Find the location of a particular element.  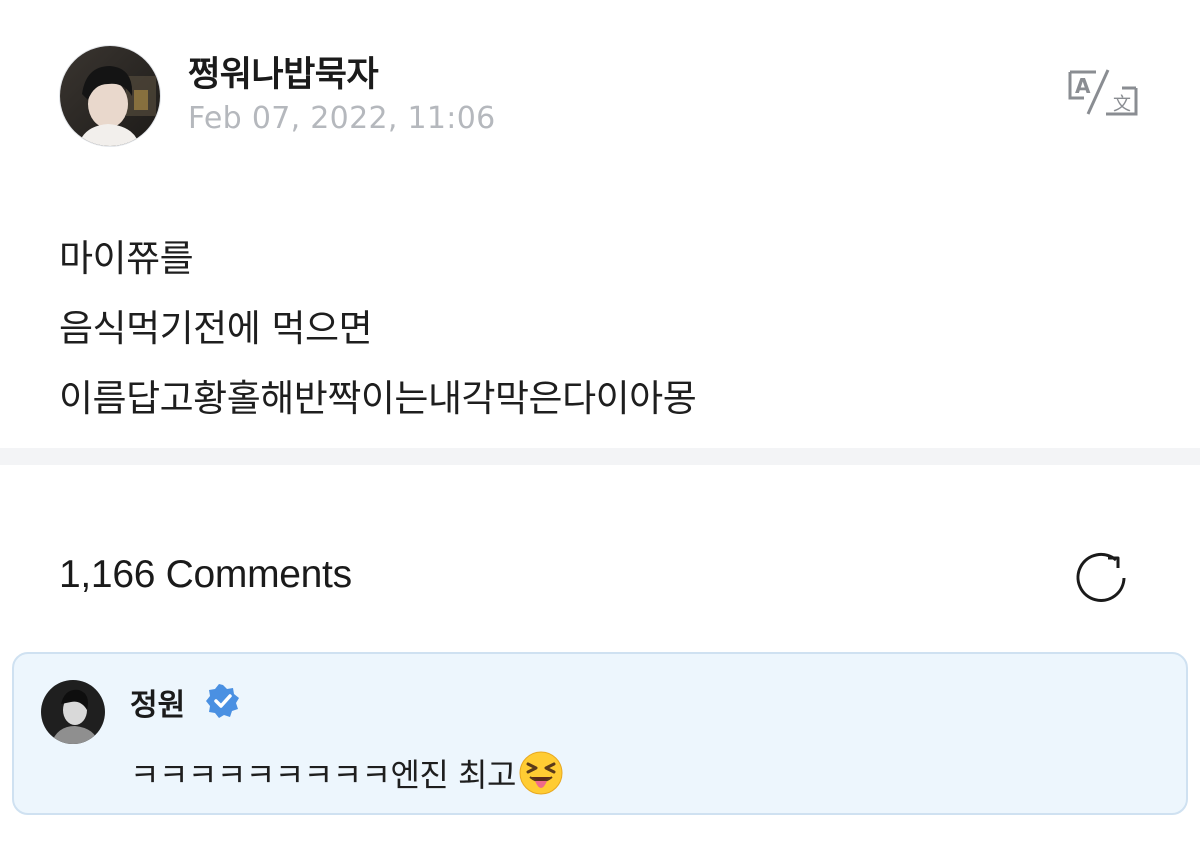

section-divider is located at coordinates (600, 456).